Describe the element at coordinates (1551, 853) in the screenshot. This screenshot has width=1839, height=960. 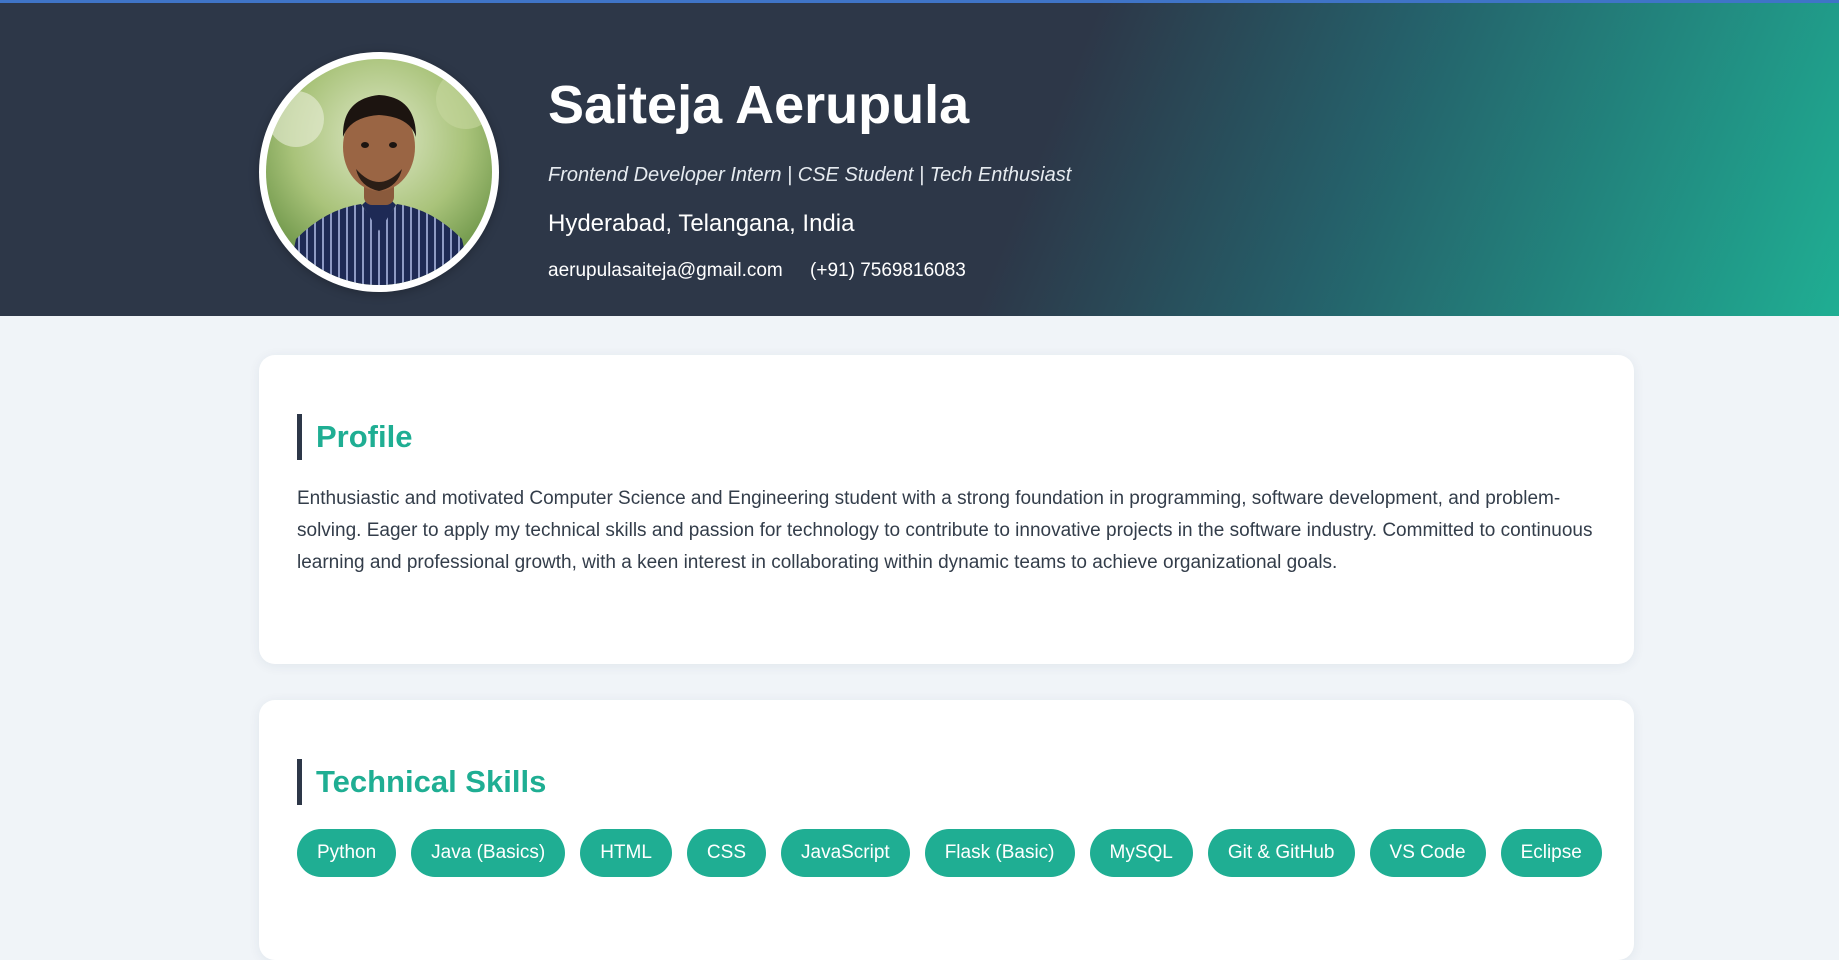
I see `skill-badge: Eclipse` at that location.